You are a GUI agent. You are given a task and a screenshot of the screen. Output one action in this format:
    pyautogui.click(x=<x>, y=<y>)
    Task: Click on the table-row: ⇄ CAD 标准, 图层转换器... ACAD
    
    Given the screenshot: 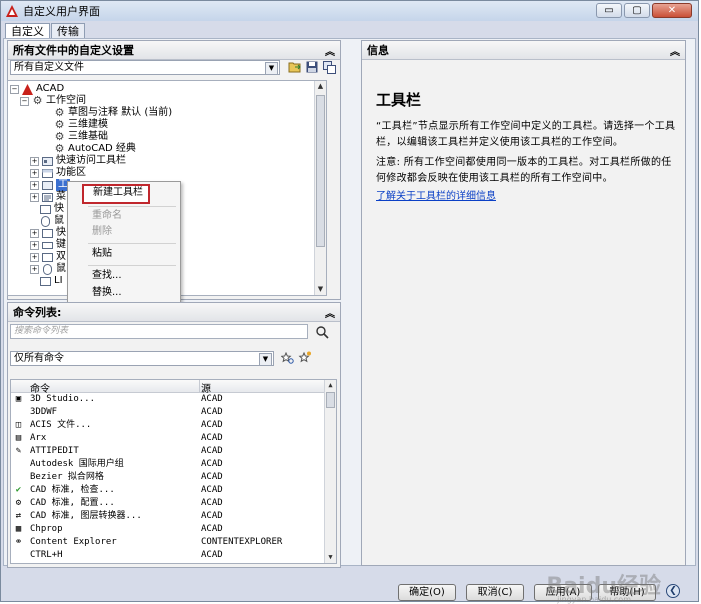 What is the action you would take?
    pyautogui.click(x=167, y=516)
    